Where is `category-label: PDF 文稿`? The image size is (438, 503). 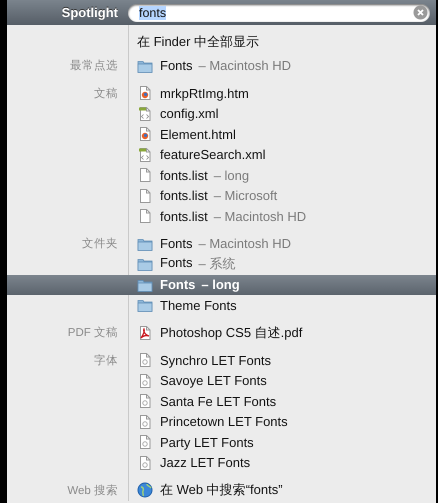
category-label: PDF 文稿 is located at coordinates (92, 333).